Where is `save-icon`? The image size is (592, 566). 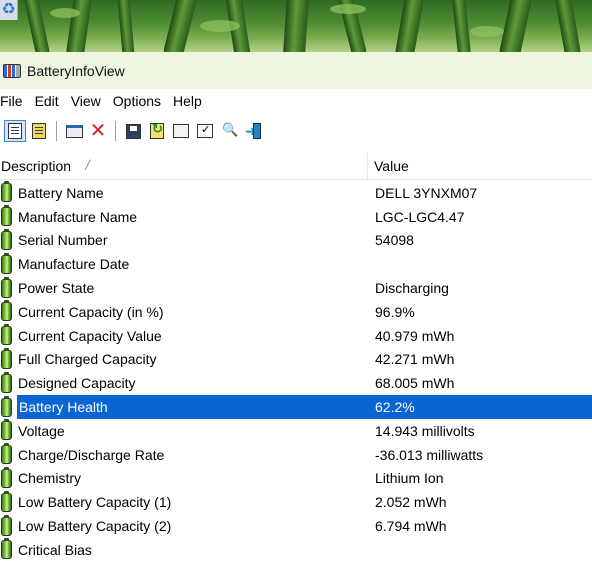
save-icon is located at coordinates (133, 131).